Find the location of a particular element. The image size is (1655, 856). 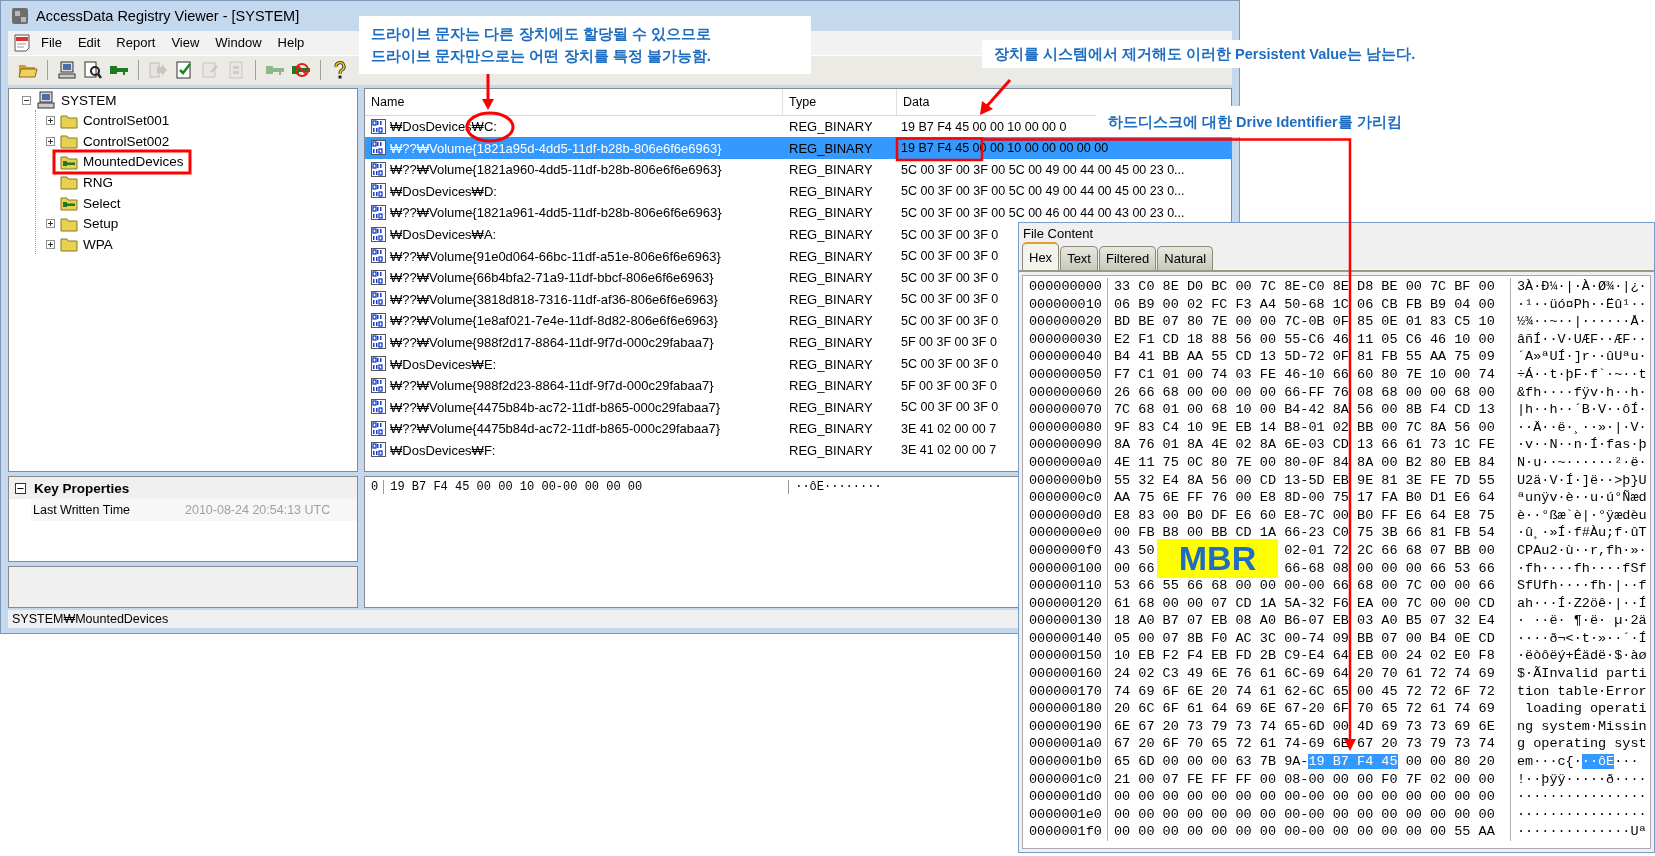

tree-item: SYSTEM is located at coordinates (89, 100).